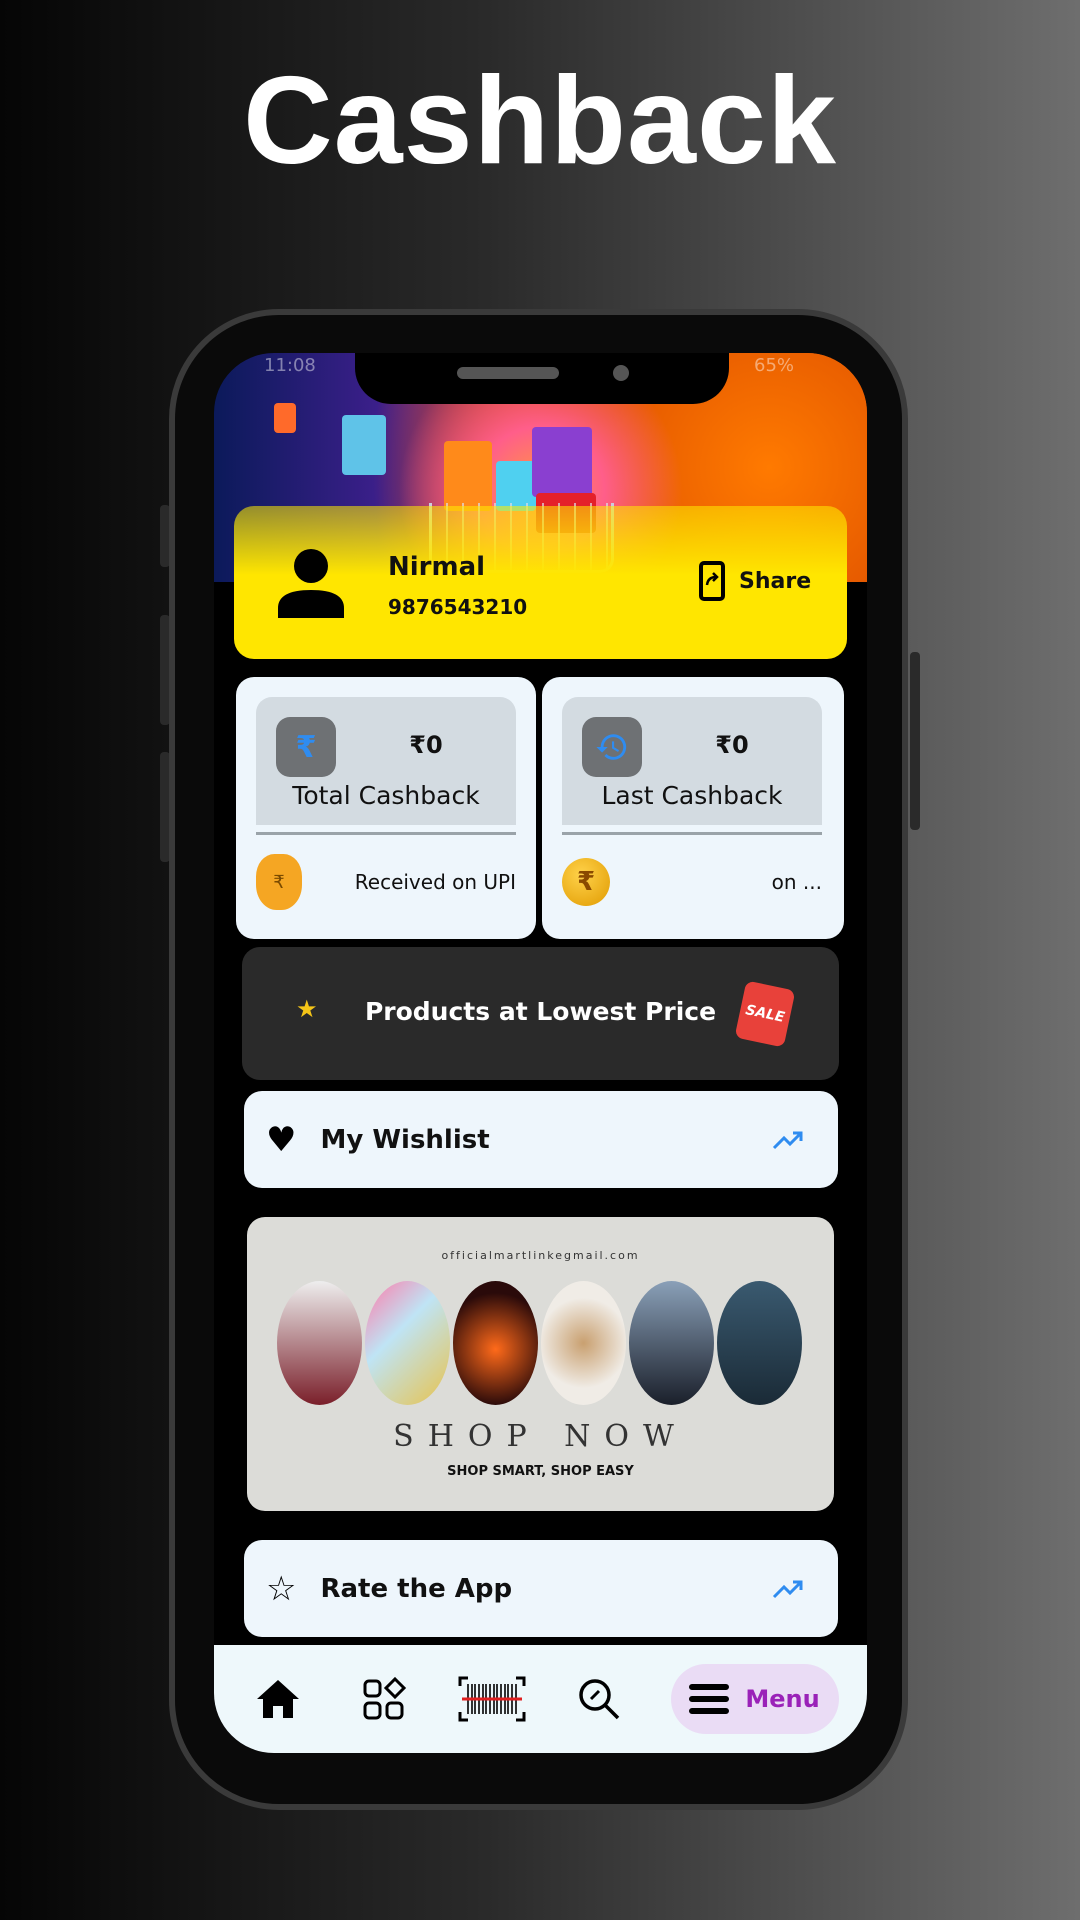 This screenshot has height=1920, width=1080. Describe the element at coordinates (290, 365) in the screenshot. I see `status-time: 11:08` at that location.